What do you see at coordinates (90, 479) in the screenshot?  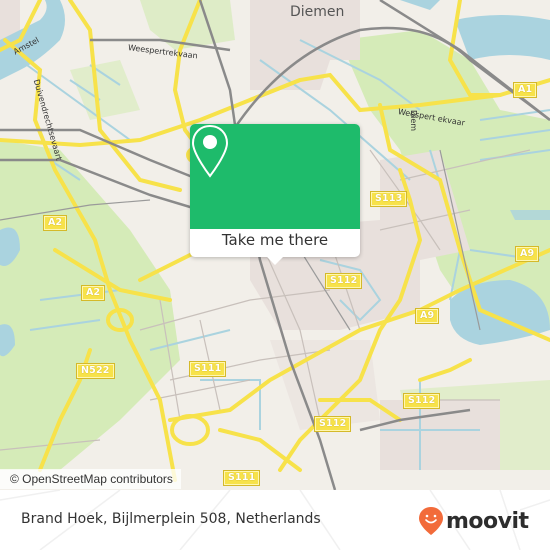 I see `map-attribution: © OpenStreetMap contributors` at bounding box center [90, 479].